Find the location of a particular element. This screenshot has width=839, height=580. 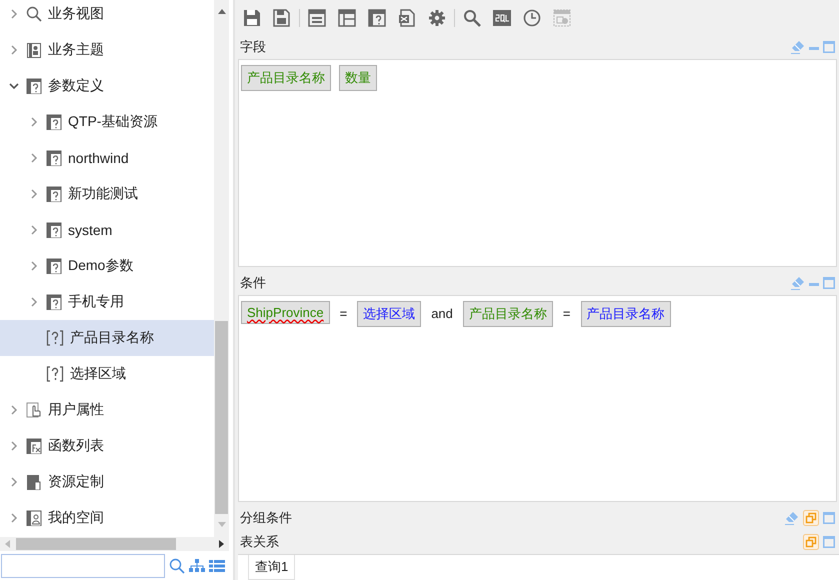

tree-item: 产品目录名称 is located at coordinates (107, 338).